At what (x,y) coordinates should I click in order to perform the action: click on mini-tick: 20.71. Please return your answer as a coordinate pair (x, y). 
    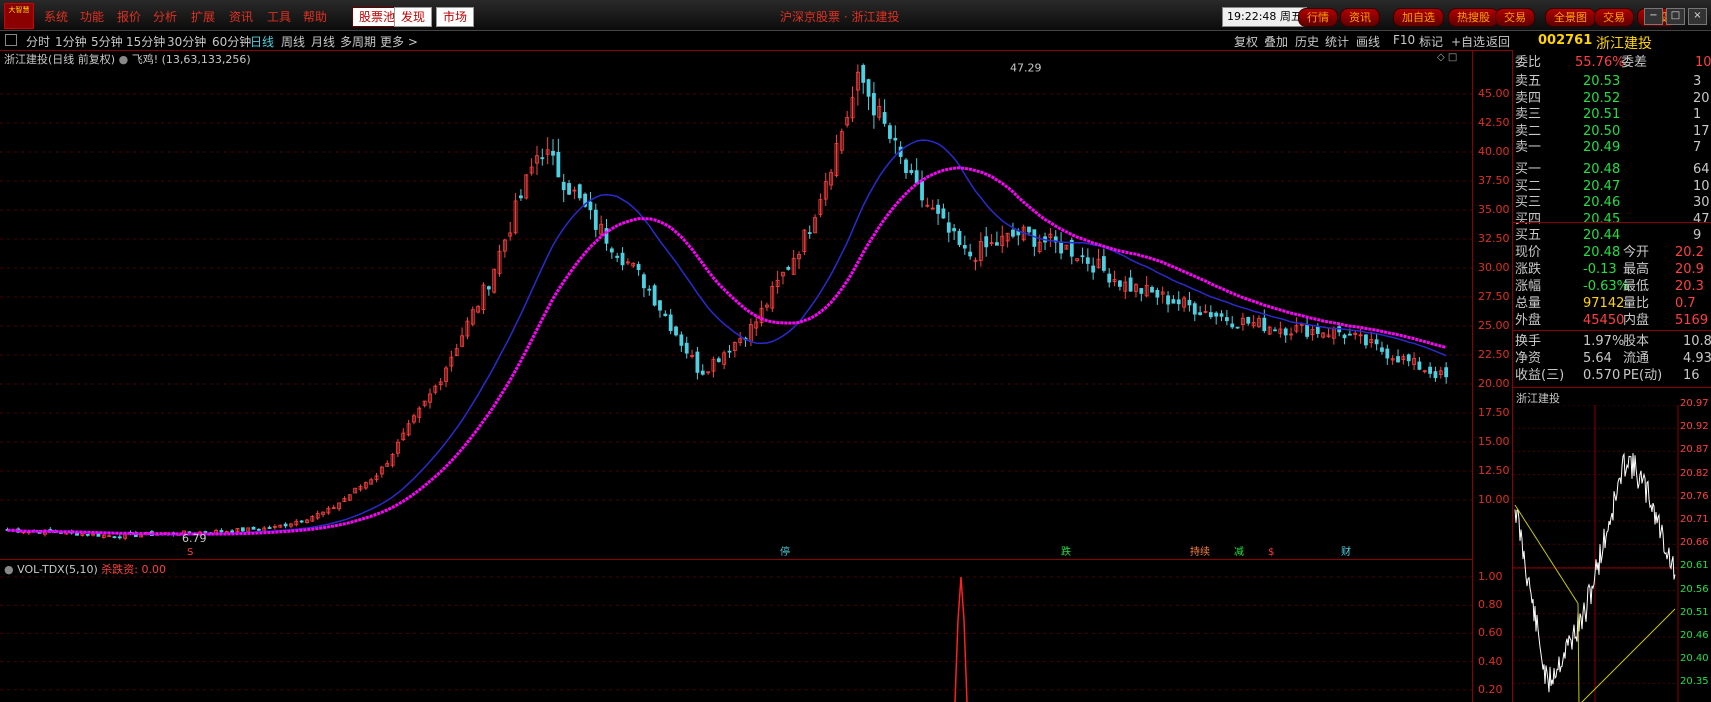
    Looking at the image, I should click on (1694, 519).